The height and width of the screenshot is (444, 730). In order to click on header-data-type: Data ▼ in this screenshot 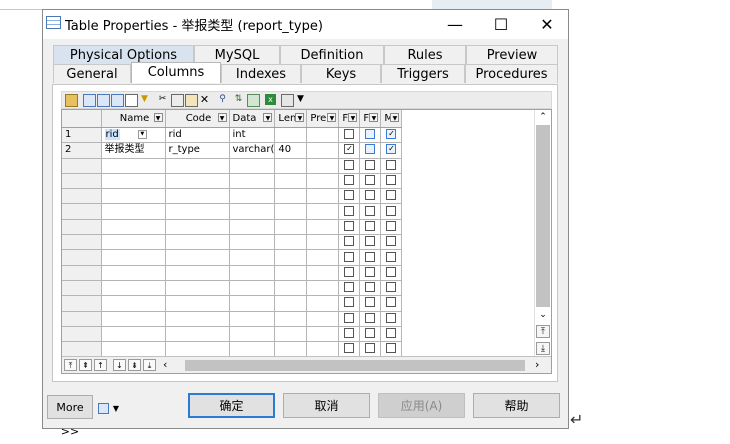, I will do `click(252, 119)`.